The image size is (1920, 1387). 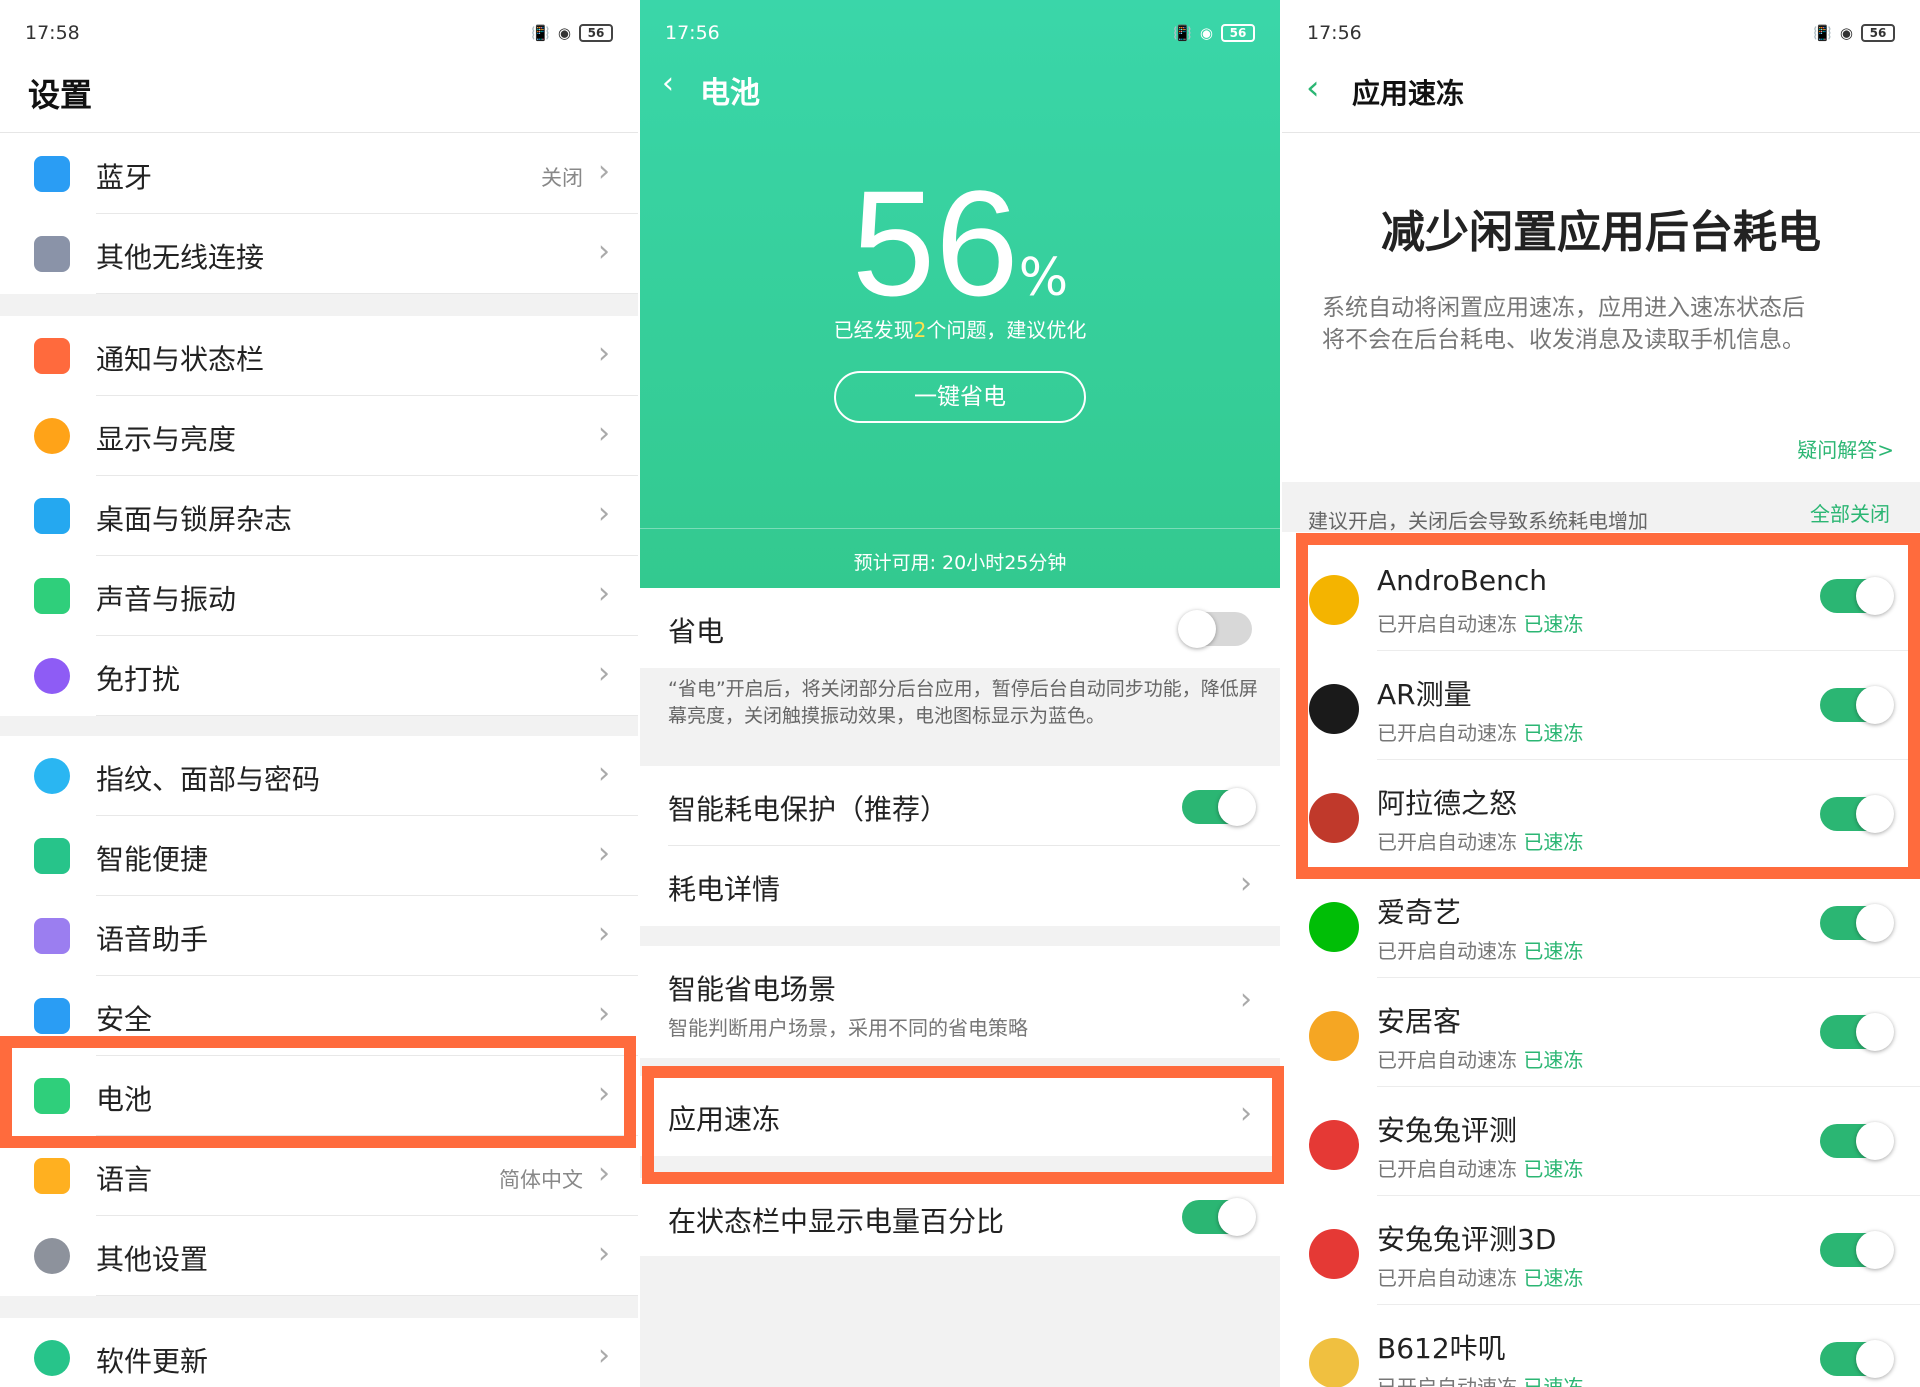 What do you see at coordinates (1334, 1036) in the screenshot?
I see `house-icon` at bounding box center [1334, 1036].